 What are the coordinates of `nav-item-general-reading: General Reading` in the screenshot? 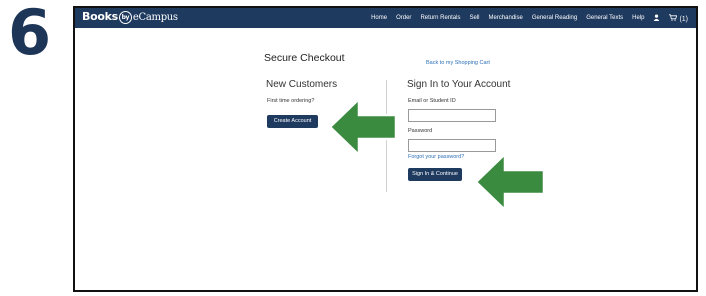 It's located at (554, 18).